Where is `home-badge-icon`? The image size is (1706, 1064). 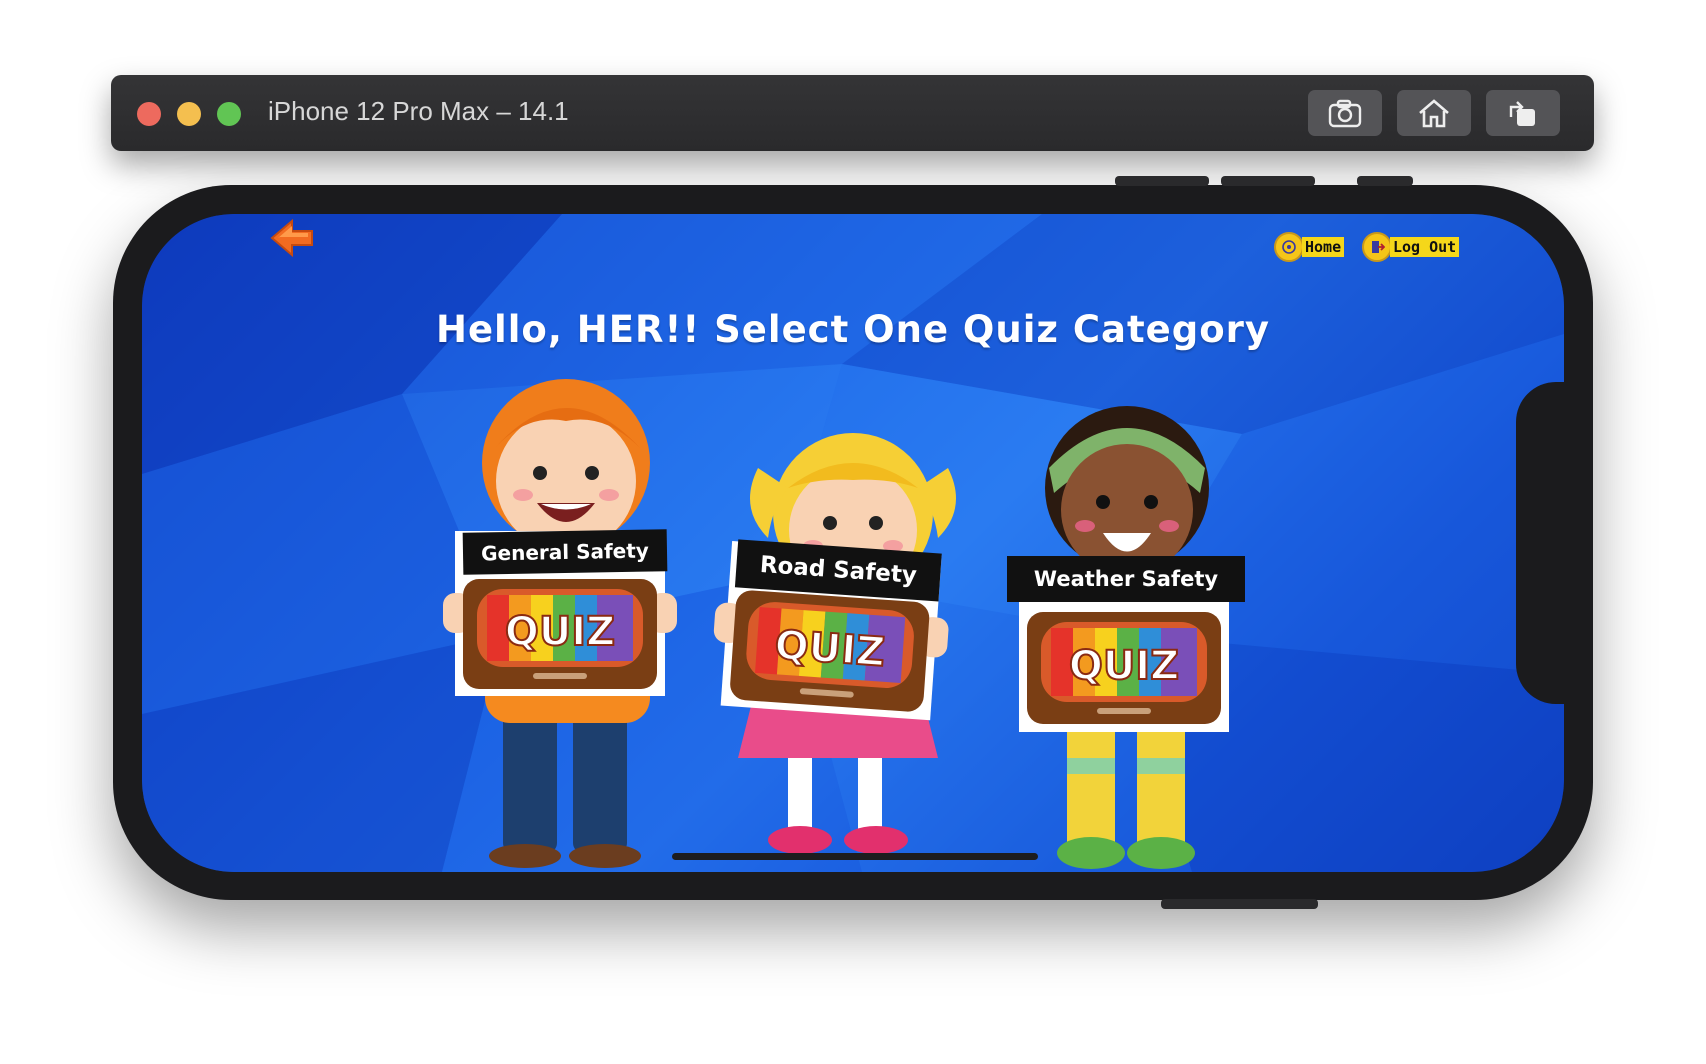 home-badge-icon is located at coordinates (1289, 247).